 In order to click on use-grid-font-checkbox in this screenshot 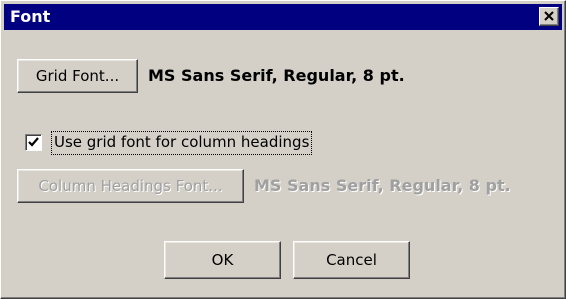, I will do `click(33, 142)`.